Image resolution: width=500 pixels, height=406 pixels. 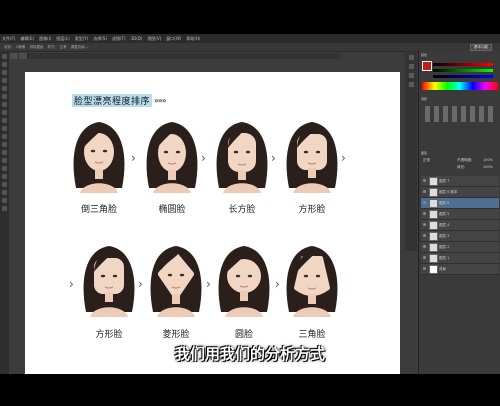 I want to click on face-illustration-rectangle, so click(x=242, y=155).